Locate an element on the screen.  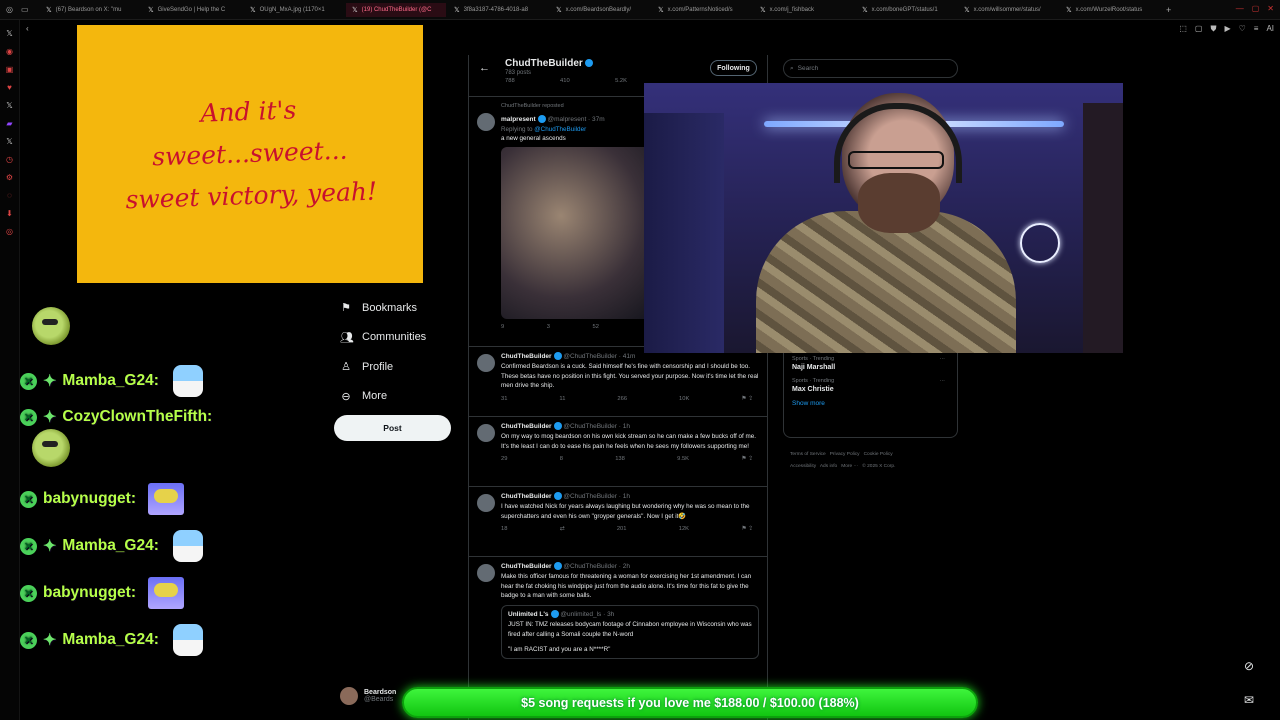
nav-item-communities: 👥︎ Communities is located at coordinates (399, 338).